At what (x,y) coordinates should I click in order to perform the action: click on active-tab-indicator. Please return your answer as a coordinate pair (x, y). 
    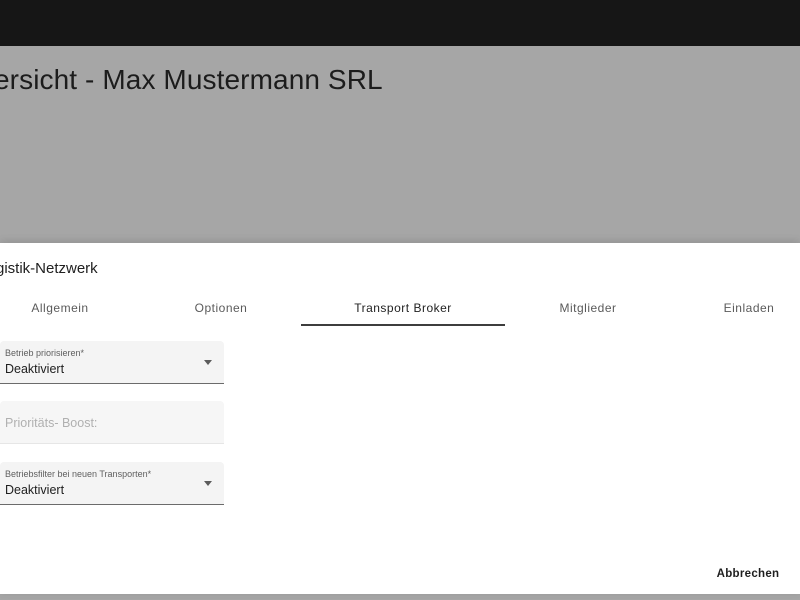
    Looking at the image, I should click on (403, 325).